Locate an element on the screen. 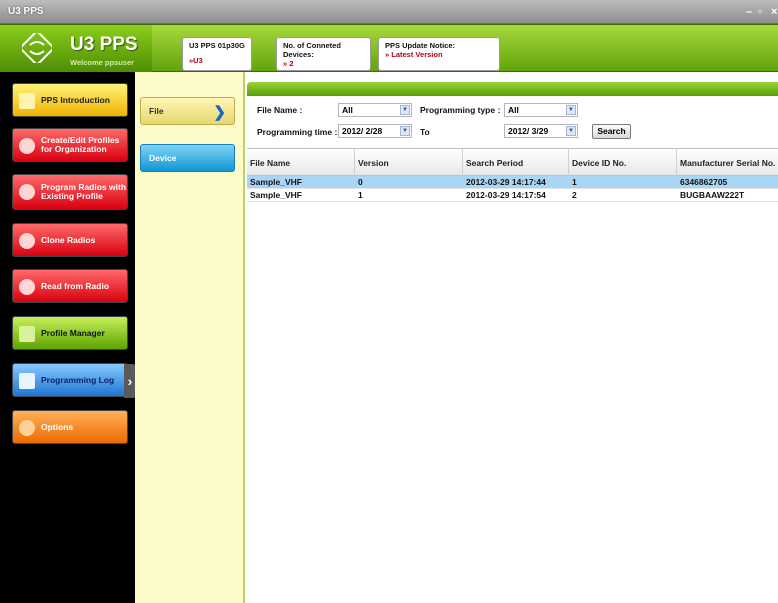  nav-program-radios: Program Radios with Existing Profile is located at coordinates (70, 192).